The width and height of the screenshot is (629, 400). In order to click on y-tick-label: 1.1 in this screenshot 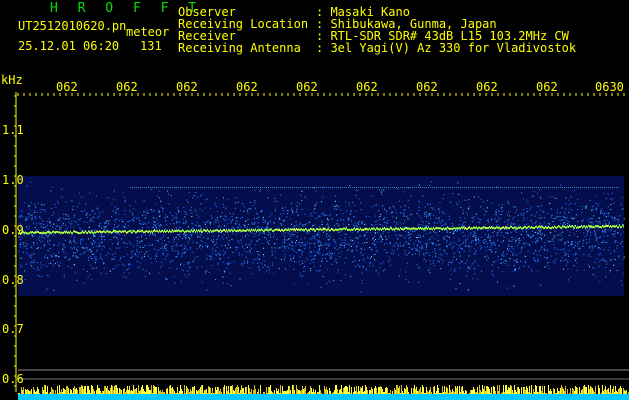, I will do `click(13, 130)`.